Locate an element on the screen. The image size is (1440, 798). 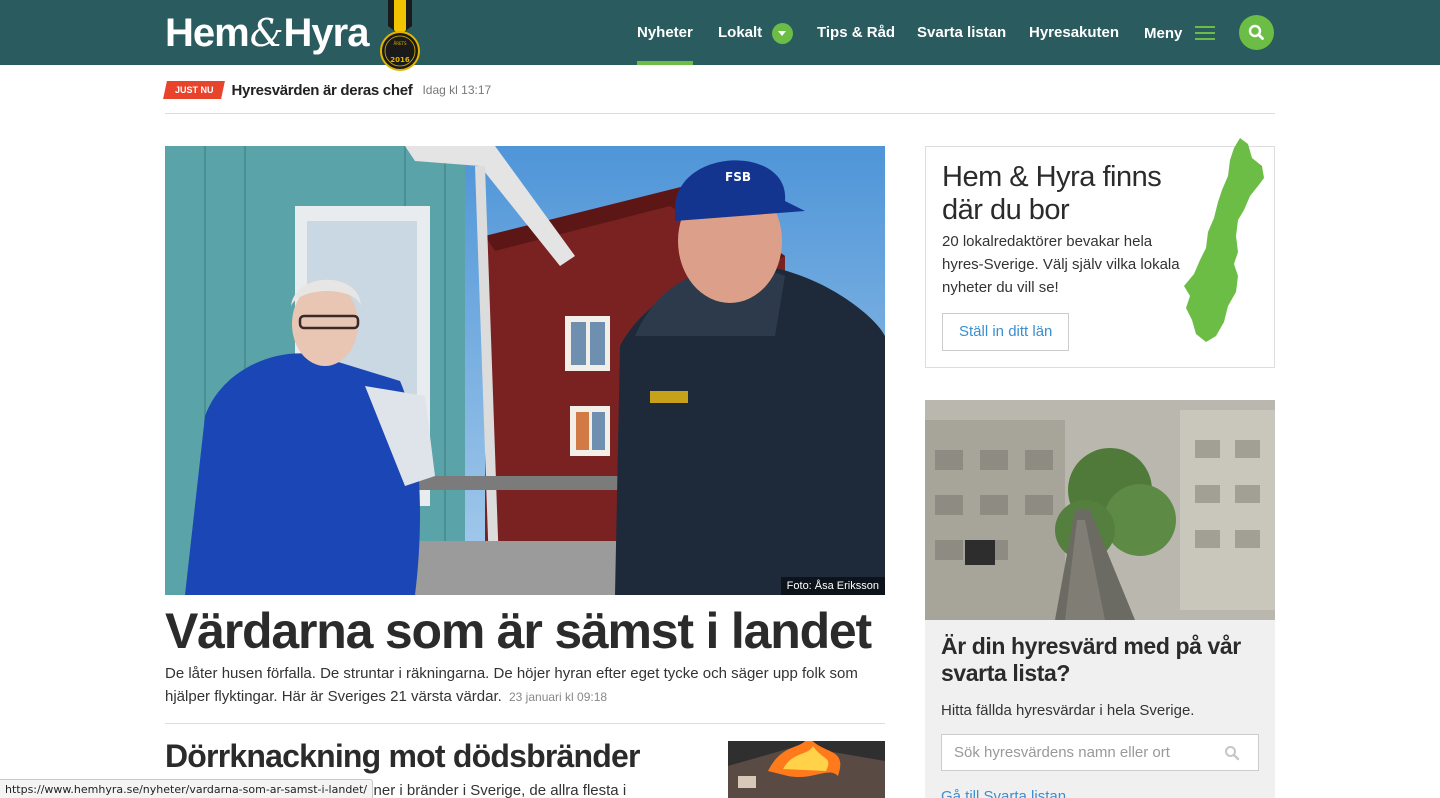
second-article-image is located at coordinates (806, 769).